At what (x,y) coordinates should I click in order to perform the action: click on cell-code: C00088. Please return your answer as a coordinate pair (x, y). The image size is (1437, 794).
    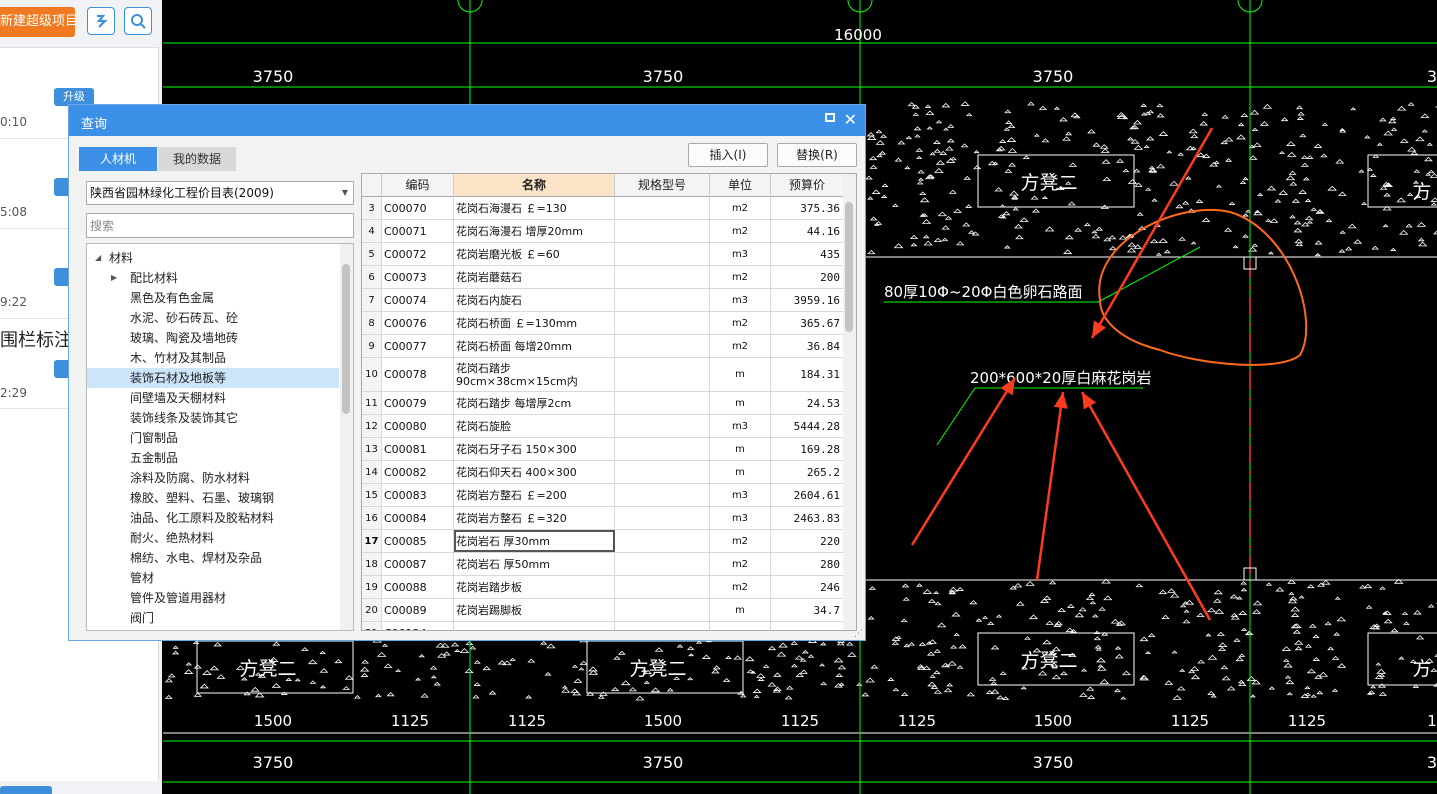
    Looking at the image, I should click on (418, 587).